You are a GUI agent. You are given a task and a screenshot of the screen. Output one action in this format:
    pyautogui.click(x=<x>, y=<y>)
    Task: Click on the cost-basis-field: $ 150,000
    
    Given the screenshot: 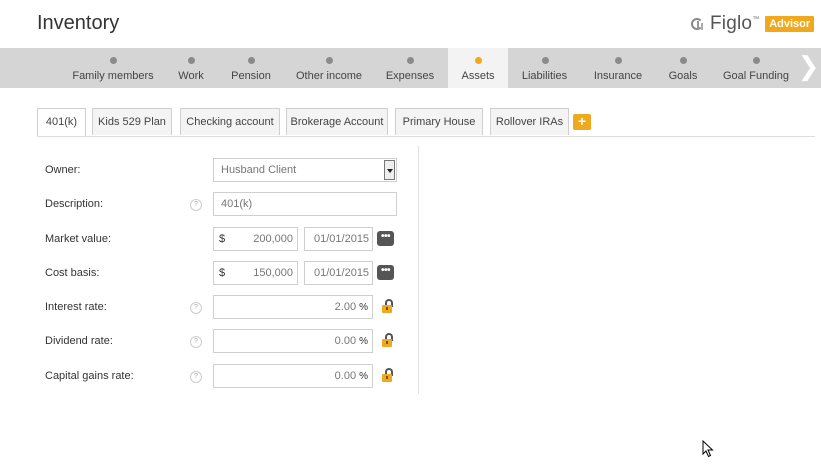 What is the action you would take?
    pyautogui.click(x=255, y=273)
    